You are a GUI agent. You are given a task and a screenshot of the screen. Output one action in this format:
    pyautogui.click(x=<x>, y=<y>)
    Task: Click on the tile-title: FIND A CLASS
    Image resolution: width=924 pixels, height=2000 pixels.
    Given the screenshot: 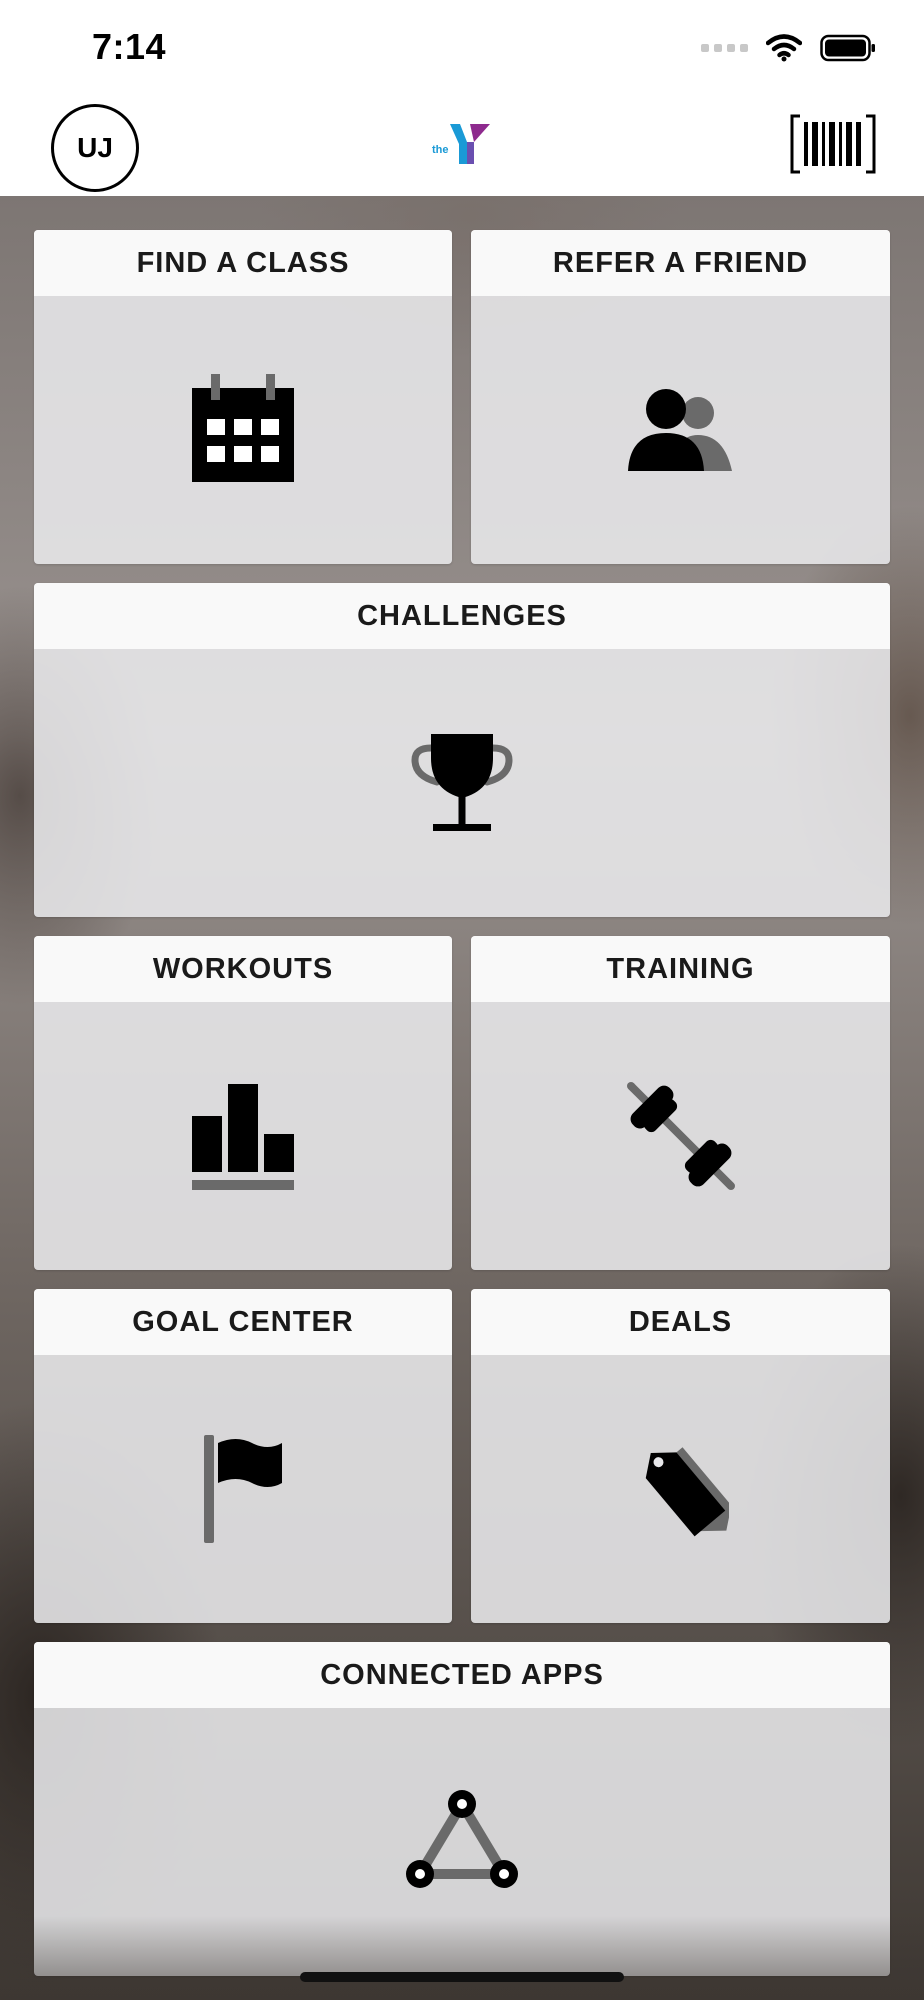 What is the action you would take?
    pyautogui.click(x=243, y=263)
    